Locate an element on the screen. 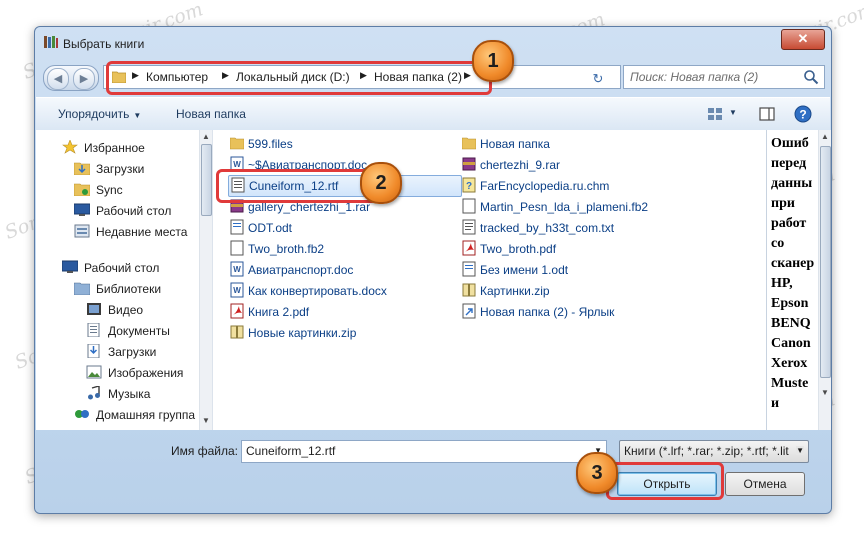 The image size is (864, 544). svg-text: W is located at coordinates (237, 269).